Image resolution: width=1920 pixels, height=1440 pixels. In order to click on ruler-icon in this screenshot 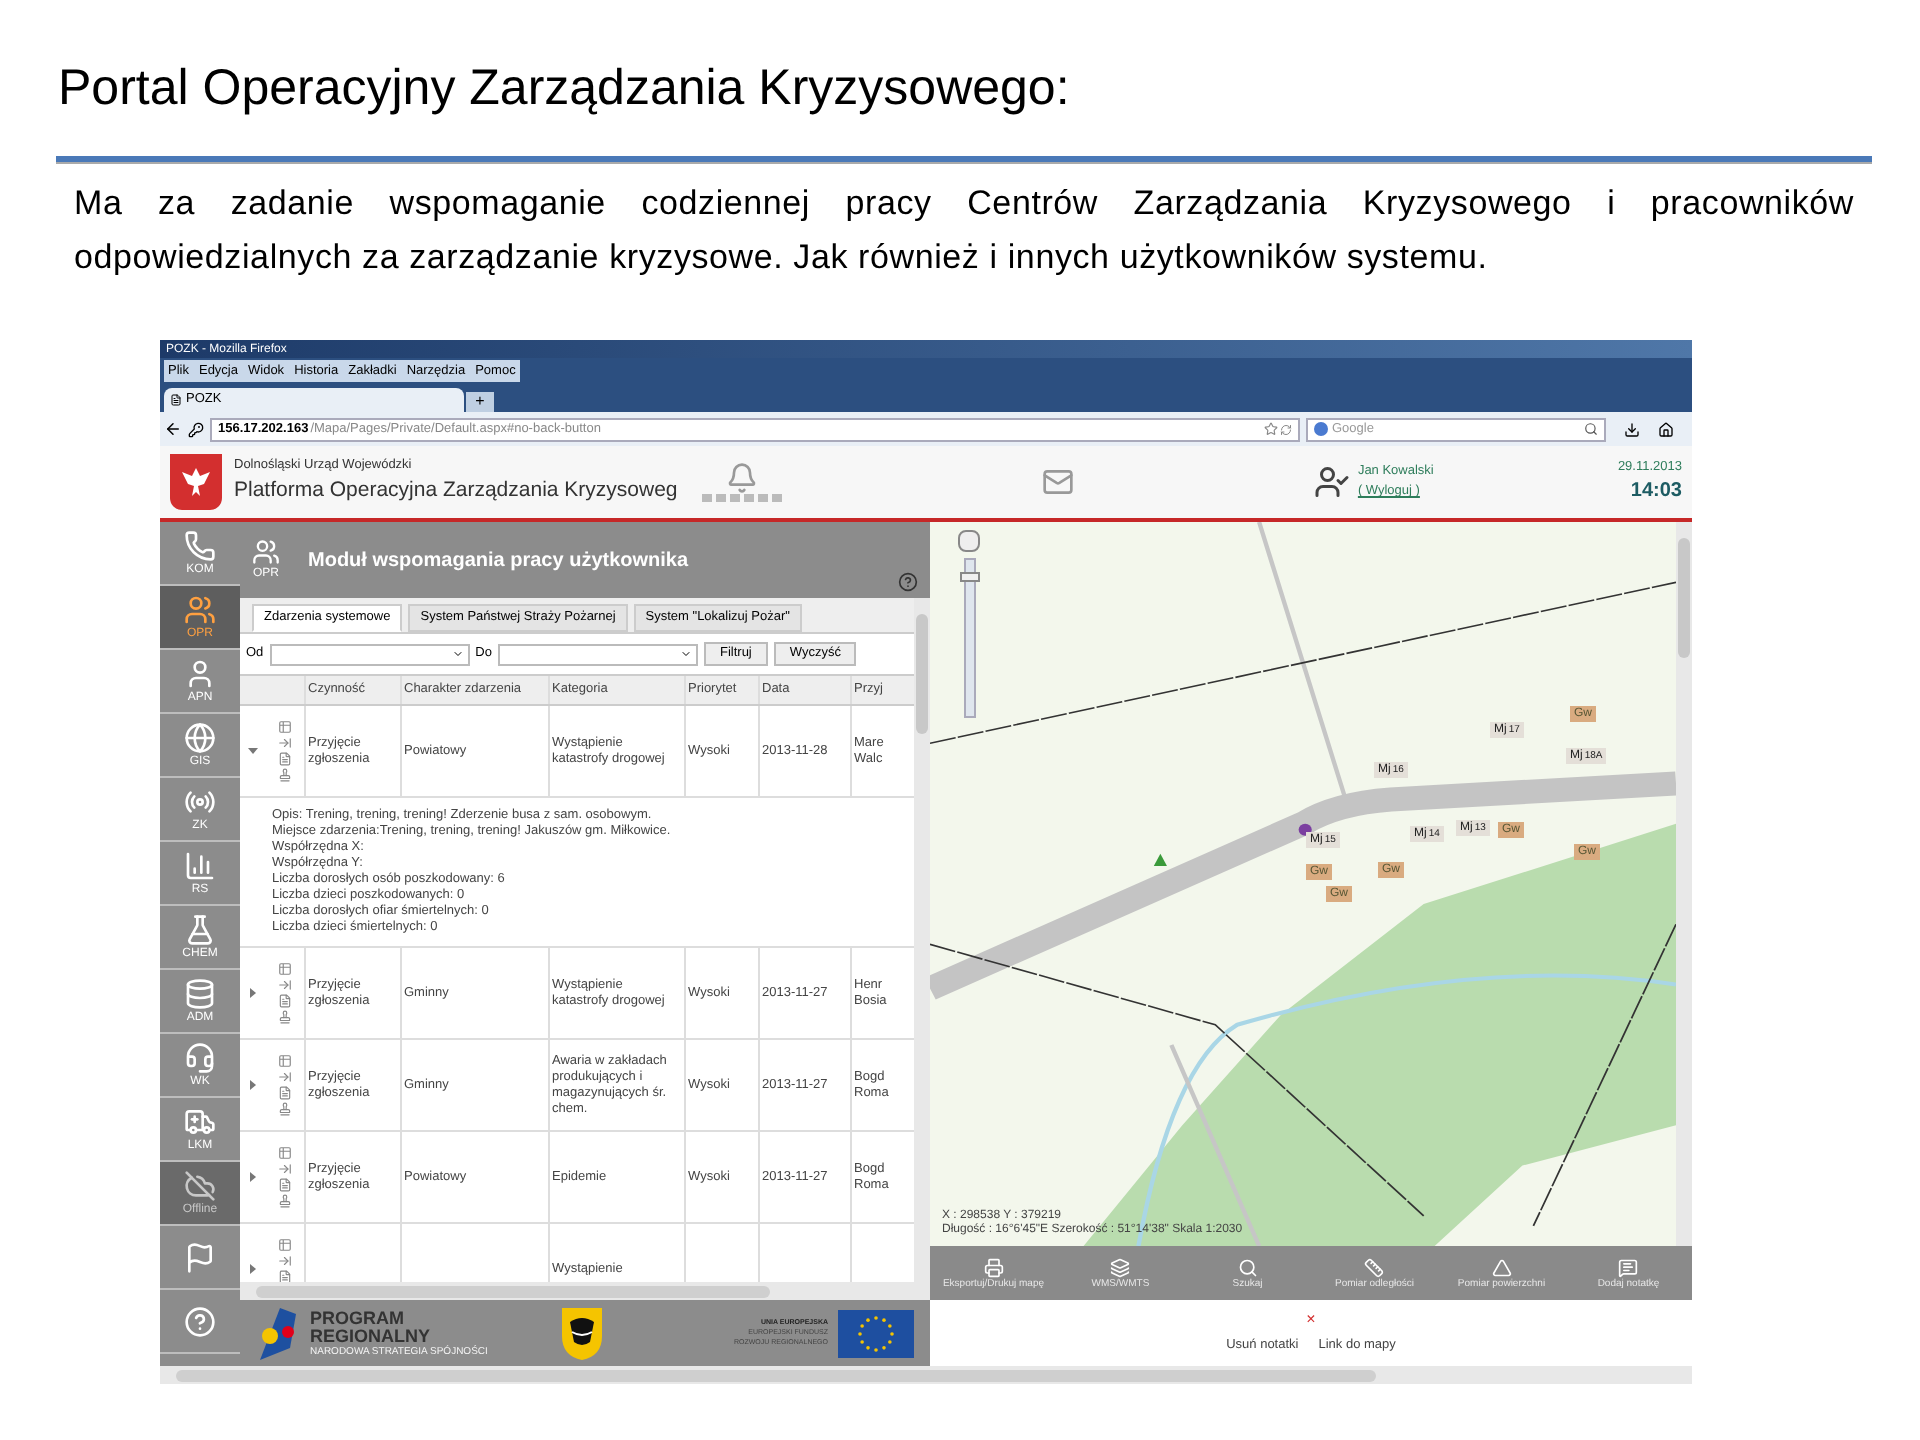, I will do `click(1374, 1267)`.